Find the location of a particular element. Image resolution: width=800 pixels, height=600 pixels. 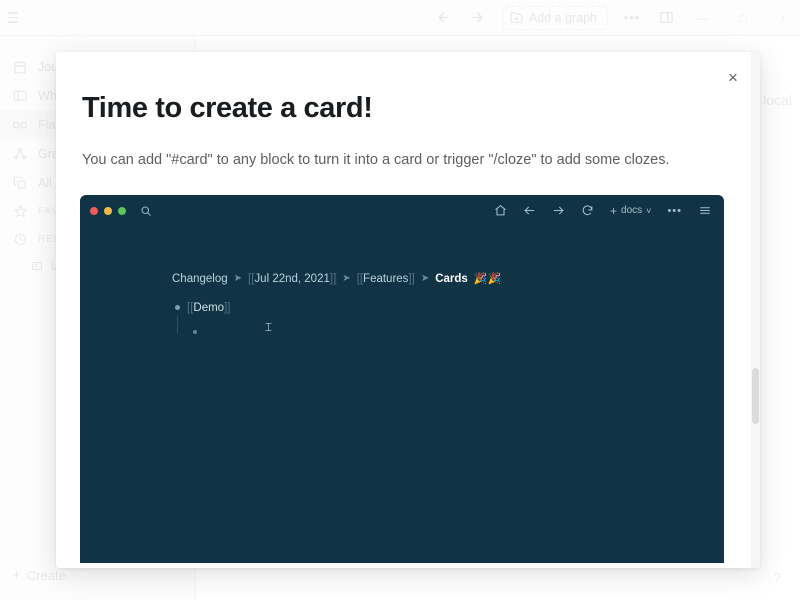

demo-titlebar: + docs ˅ ••• is located at coordinates (402, 210).